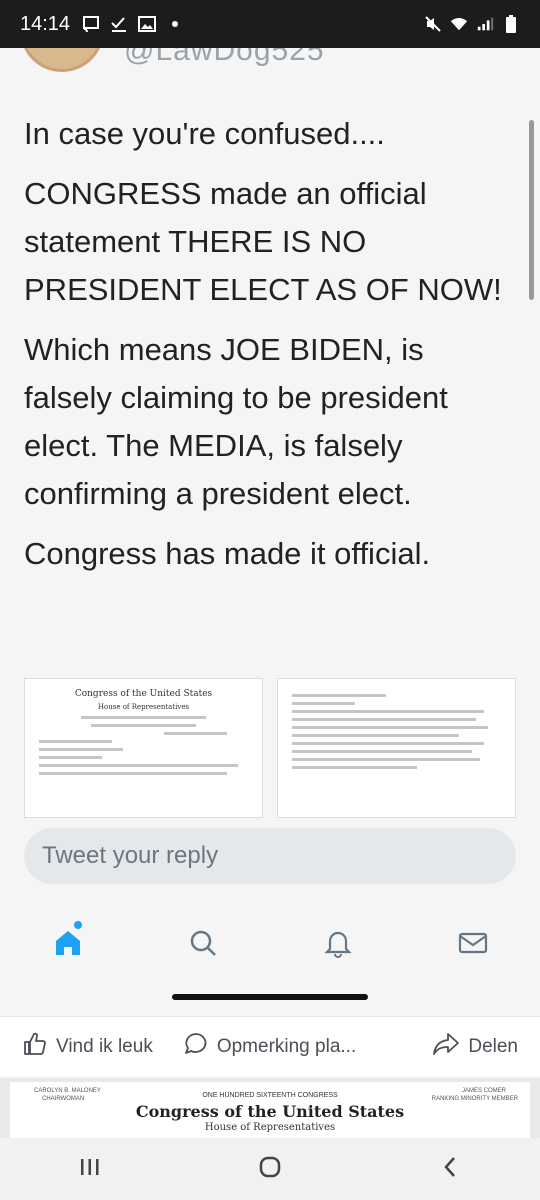  What do you see at coordinates (45, 23) in the screenshot?
I see `status-time: 14:14` at bounding box center [45, 23].